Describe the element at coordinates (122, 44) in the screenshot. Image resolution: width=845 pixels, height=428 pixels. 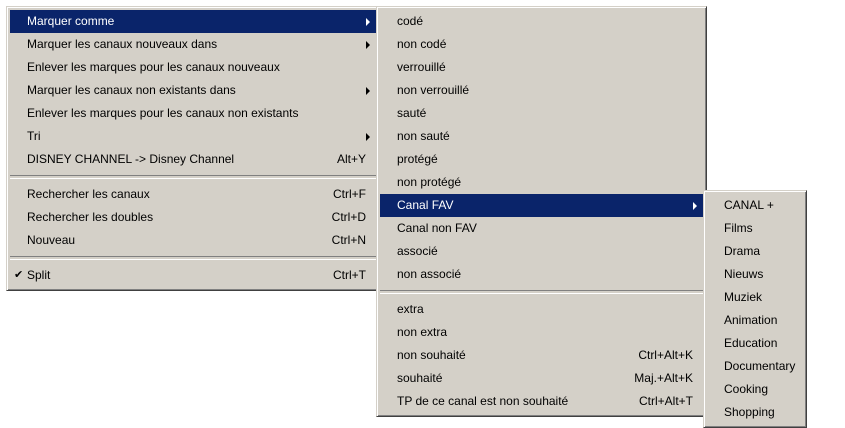
I see `menu-item-label: Marquer les canaux nouveaux dans` at that location.